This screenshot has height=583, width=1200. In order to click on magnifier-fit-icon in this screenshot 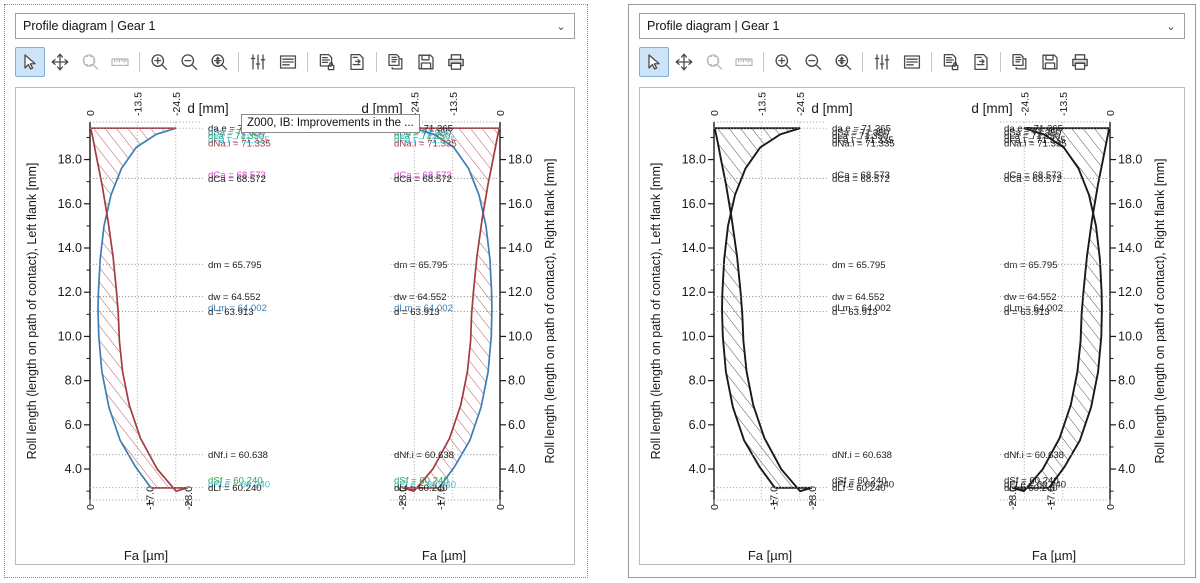, I will do `click(843, 62)`.